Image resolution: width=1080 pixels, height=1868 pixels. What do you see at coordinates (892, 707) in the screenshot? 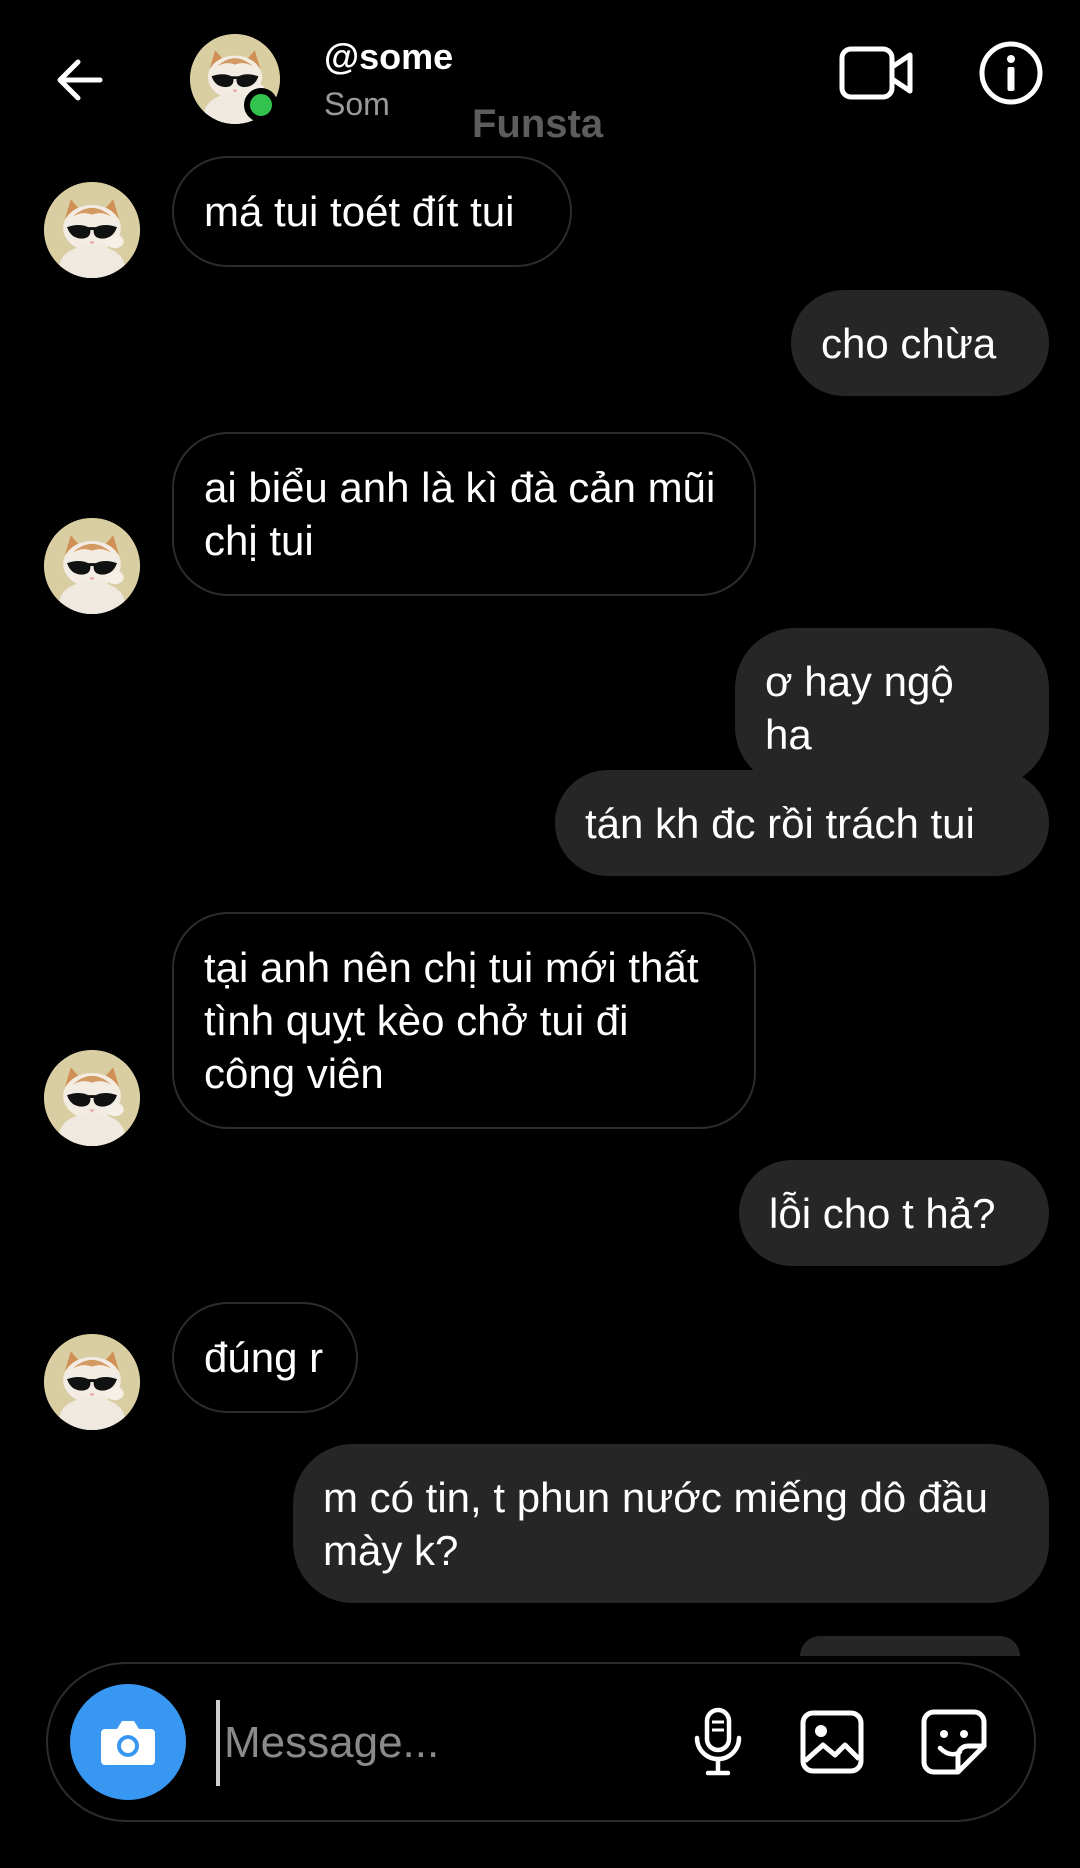
I see `message-bubble-outgoing: ơ hay ngộ ha` at bounding box center [892, 707].